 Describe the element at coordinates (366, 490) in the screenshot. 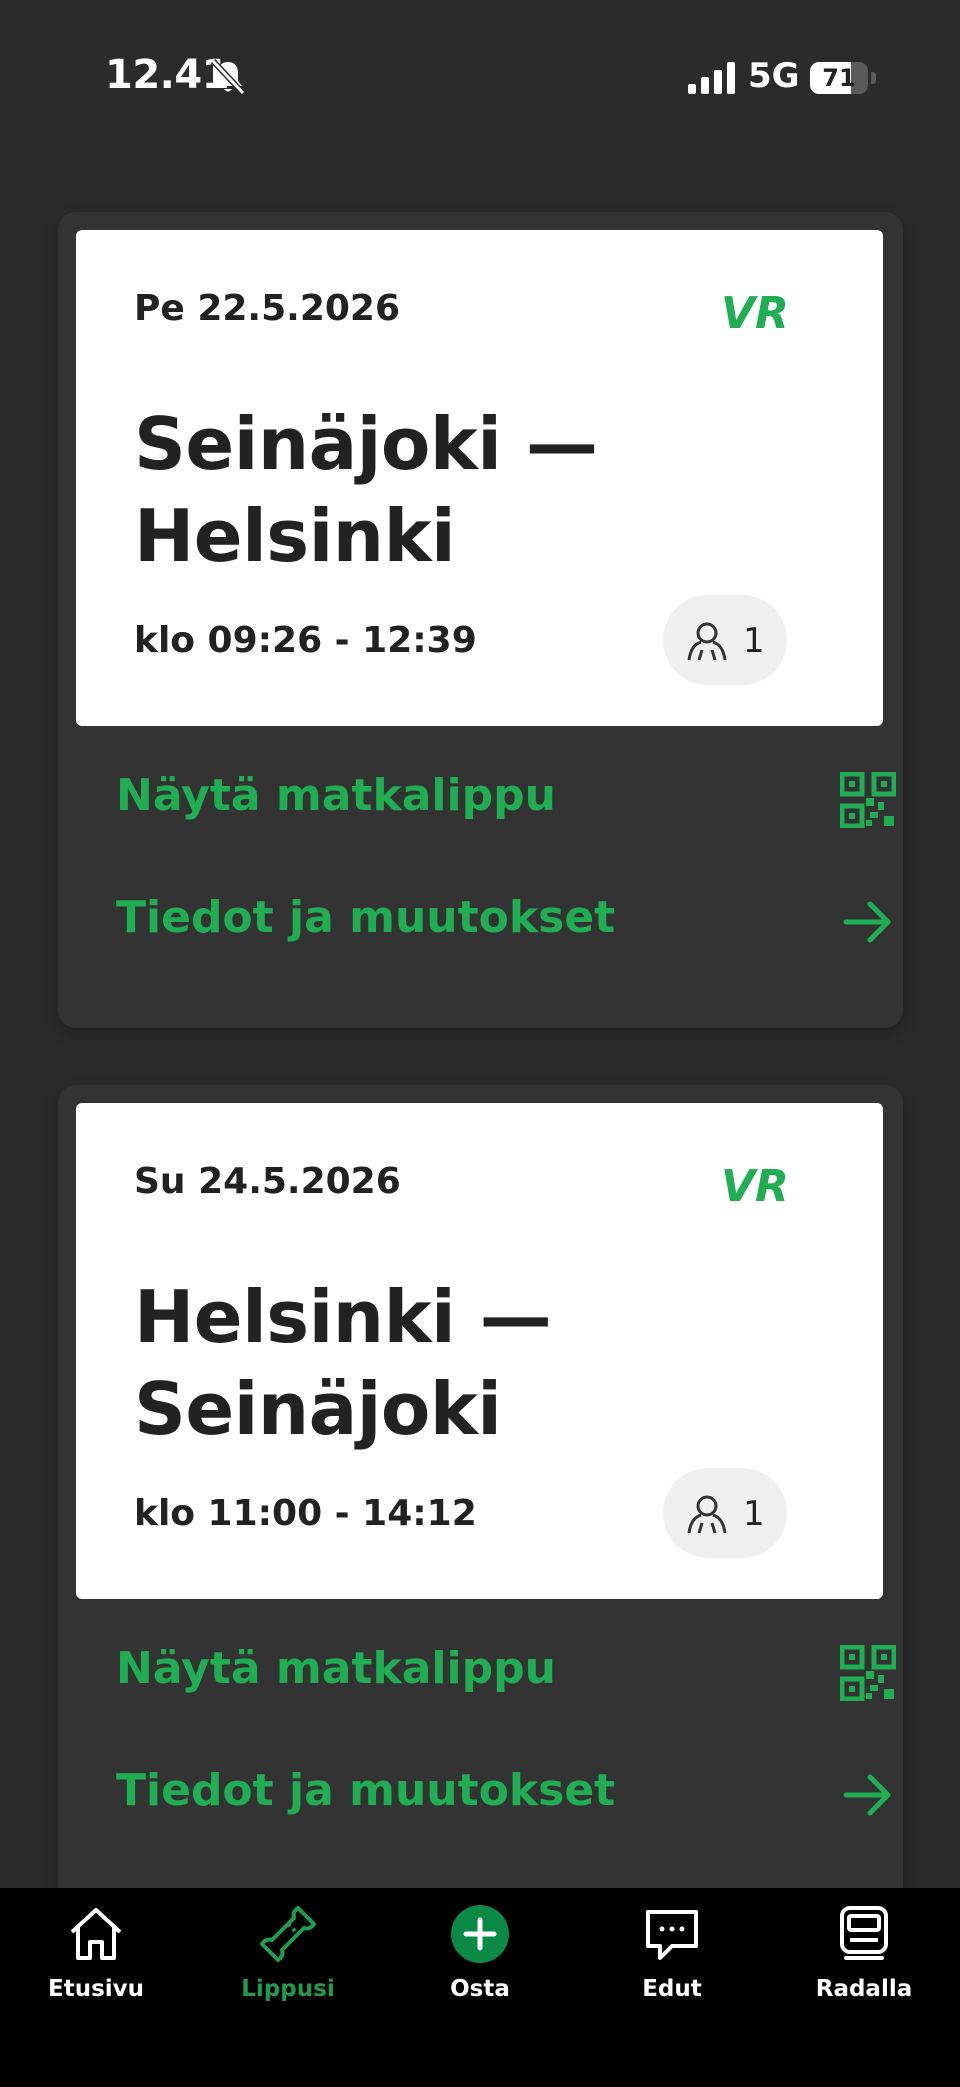

I see `ticket-route: Seinäjoki — Helsinki` at that location.